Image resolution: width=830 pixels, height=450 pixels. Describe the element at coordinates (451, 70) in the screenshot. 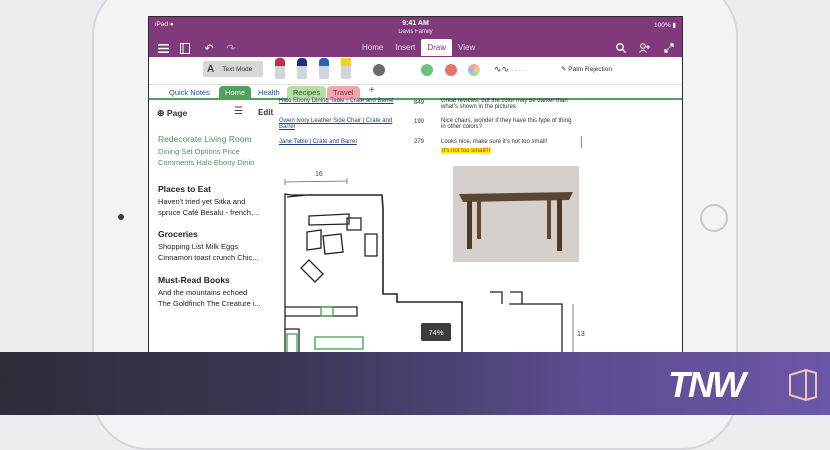

I see `color-coral` at that location.